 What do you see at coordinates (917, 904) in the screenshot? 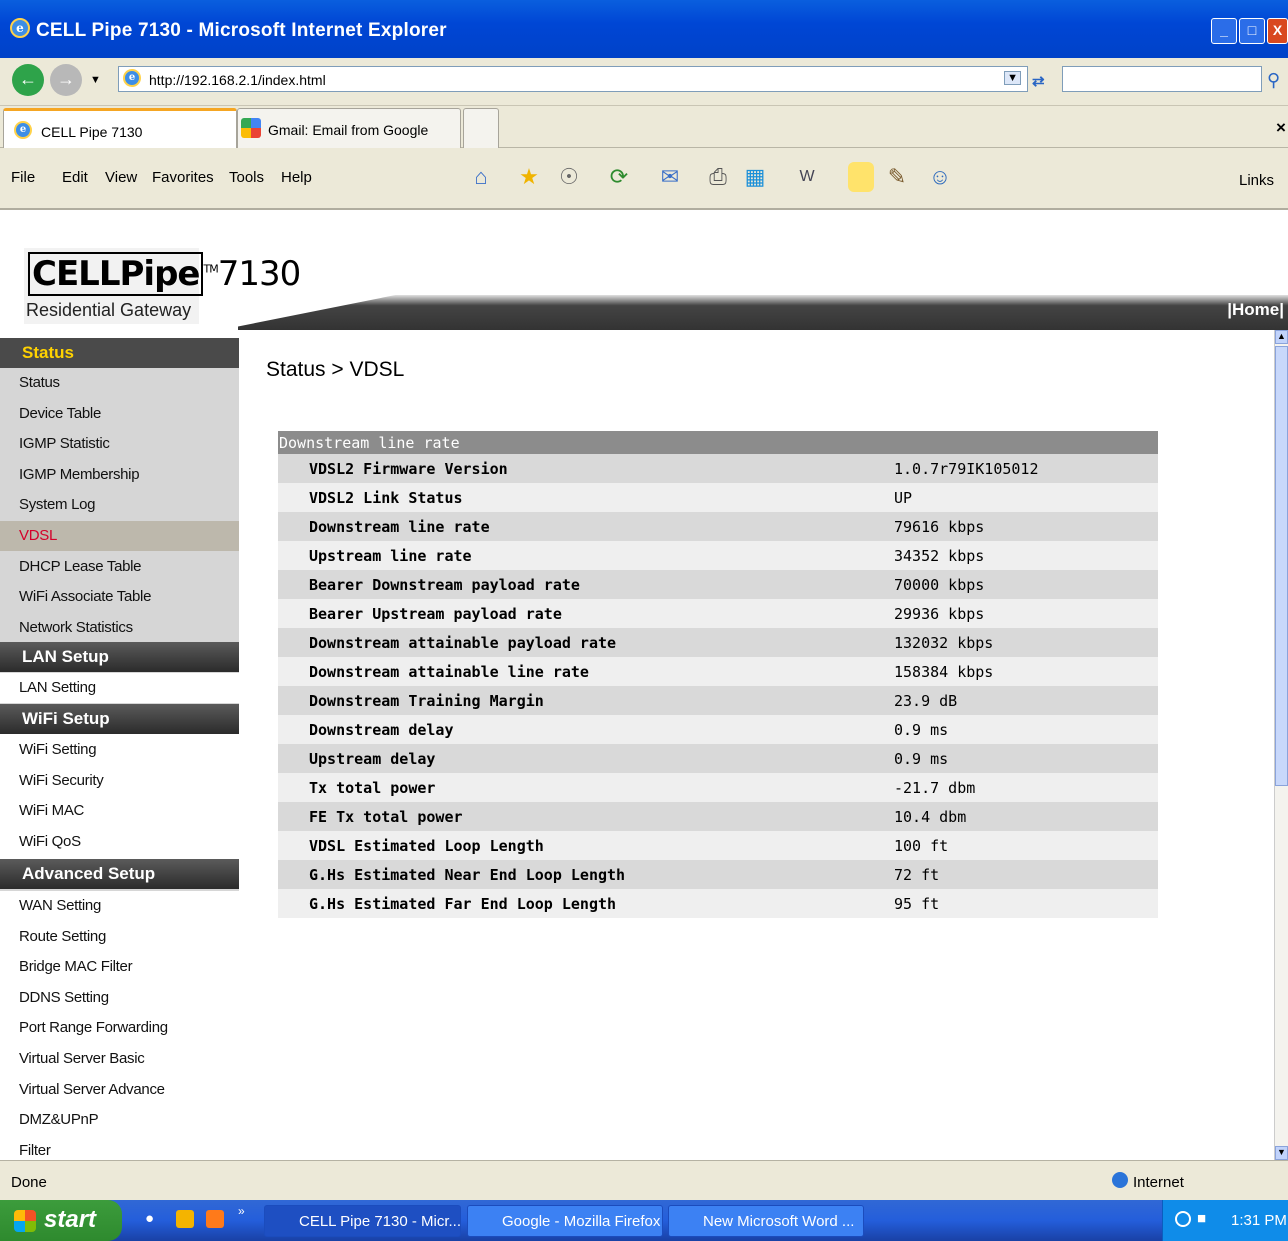
I see `row-value: 95 ft` at bounding box center [917, 904].